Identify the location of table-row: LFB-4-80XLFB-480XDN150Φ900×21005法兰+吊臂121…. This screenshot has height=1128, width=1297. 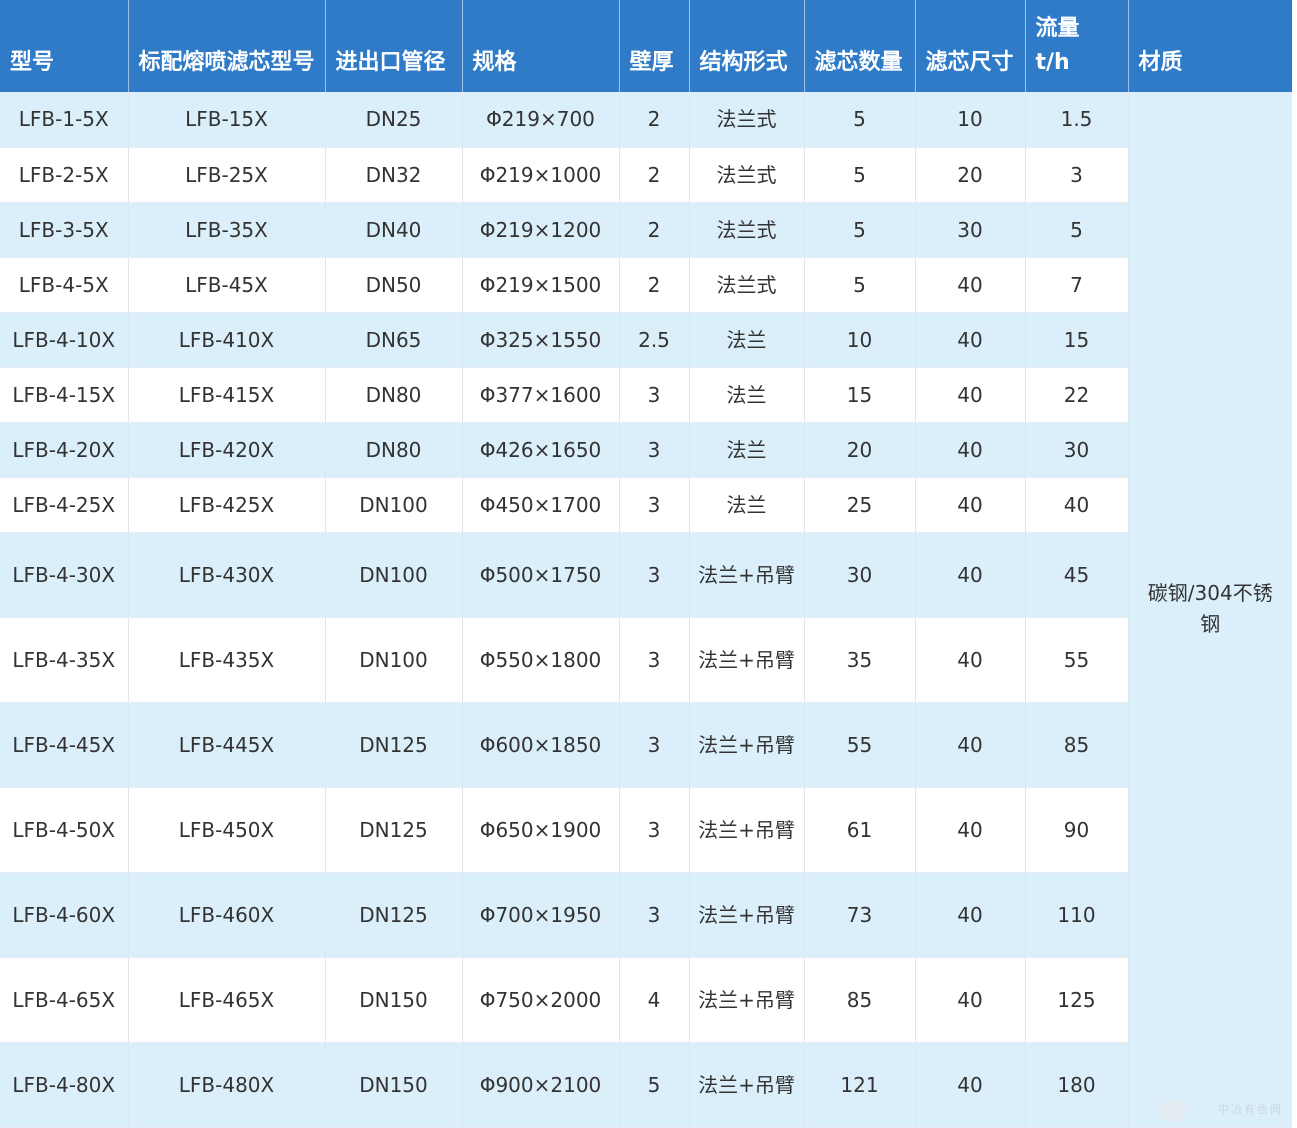
(646, 1084).